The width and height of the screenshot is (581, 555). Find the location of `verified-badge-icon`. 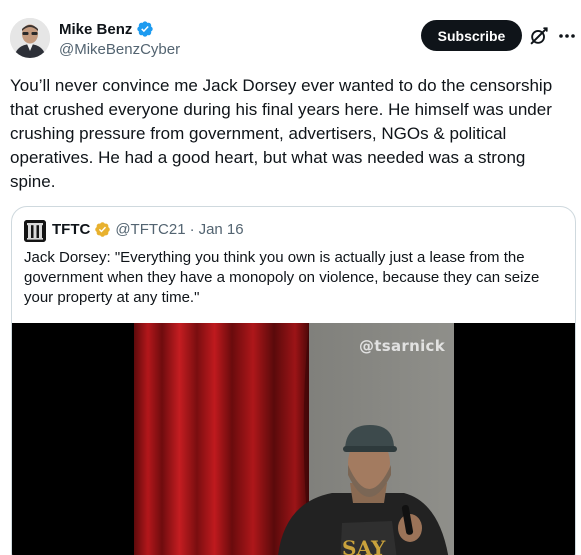

verified-badge-icon is located at coordinates (145, 29).